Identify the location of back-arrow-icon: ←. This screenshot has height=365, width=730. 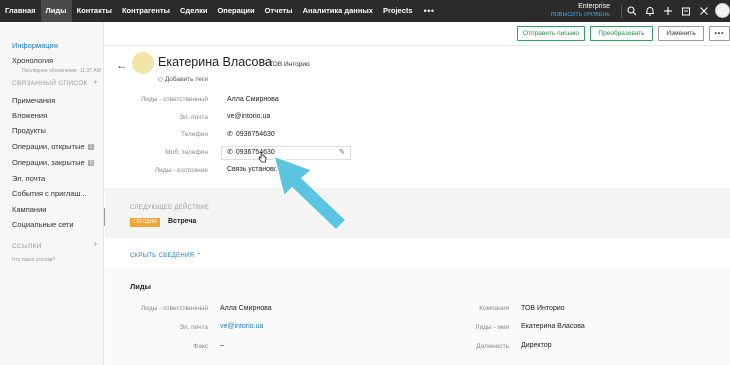
(122, 65).